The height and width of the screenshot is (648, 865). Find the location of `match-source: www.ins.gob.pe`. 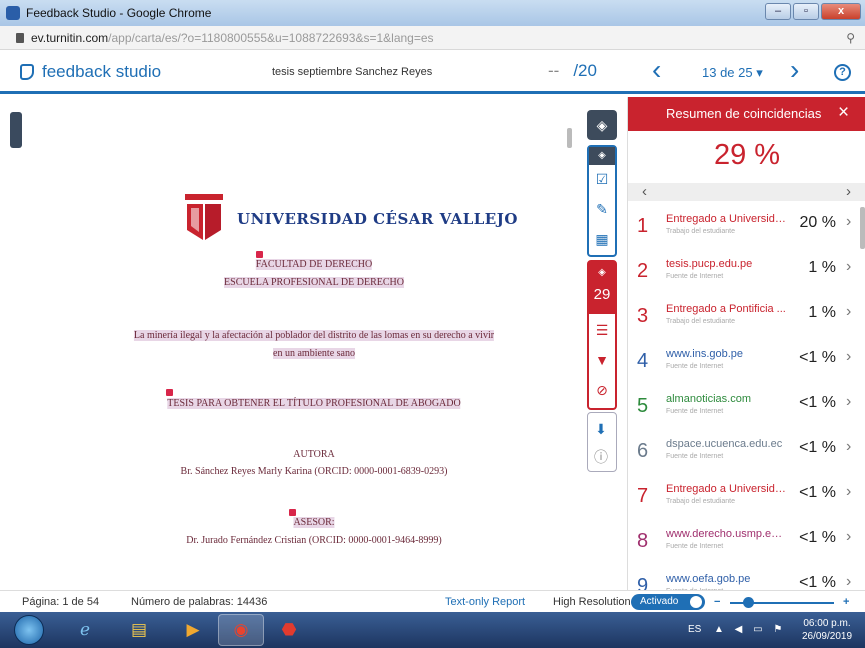

match-source: www.ins.gob.pe is located at coordinates (726, 354).